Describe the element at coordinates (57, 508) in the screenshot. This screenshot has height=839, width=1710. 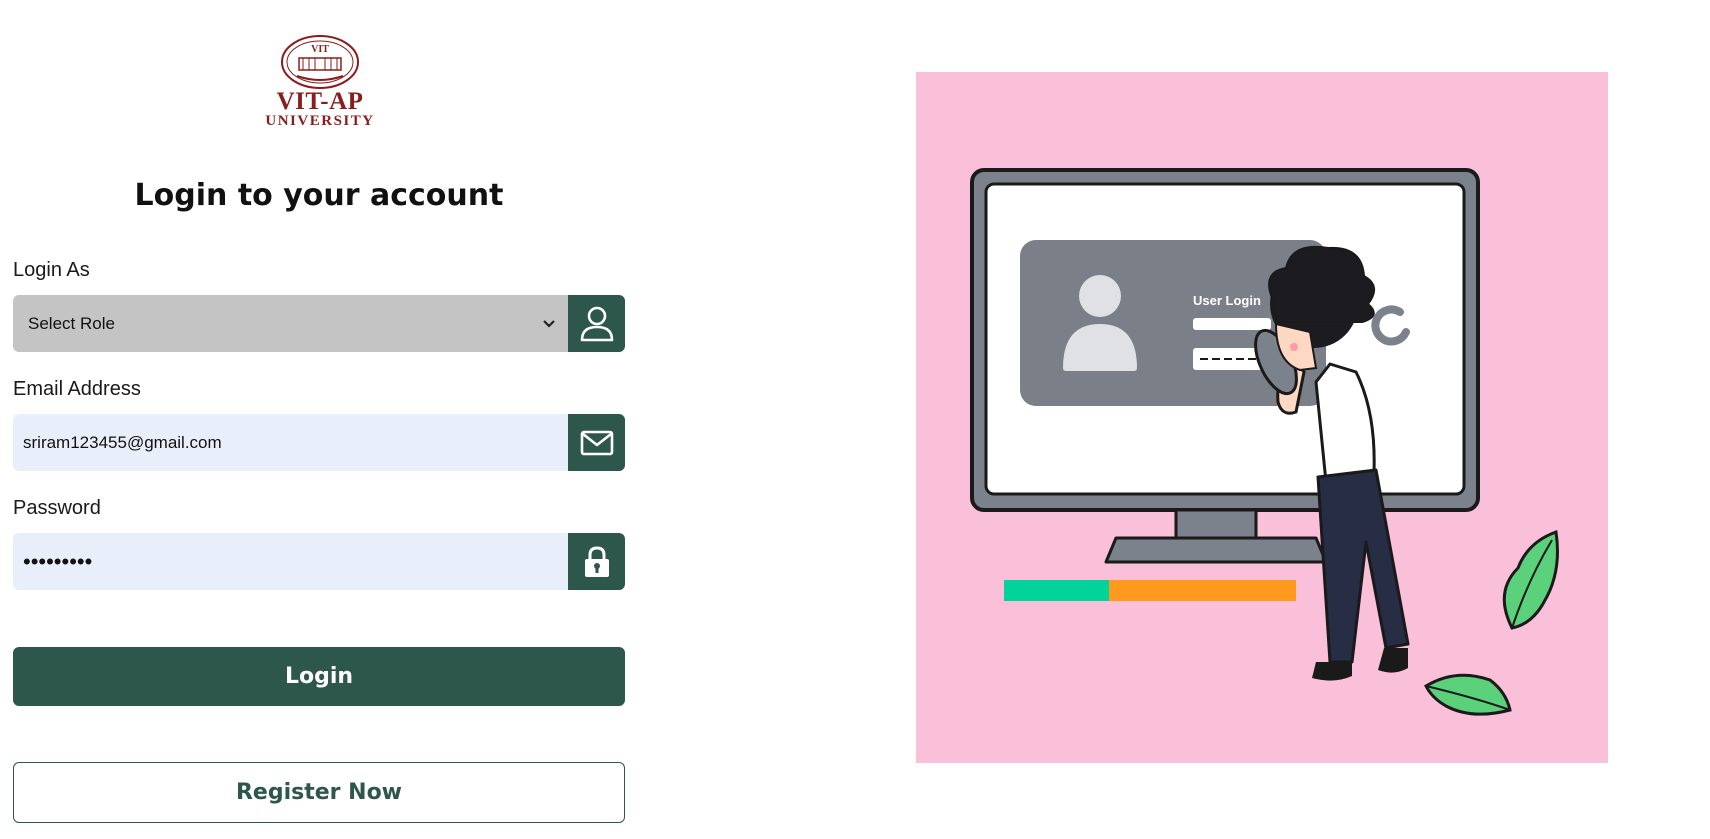
I see `password-label: Password` at that location.